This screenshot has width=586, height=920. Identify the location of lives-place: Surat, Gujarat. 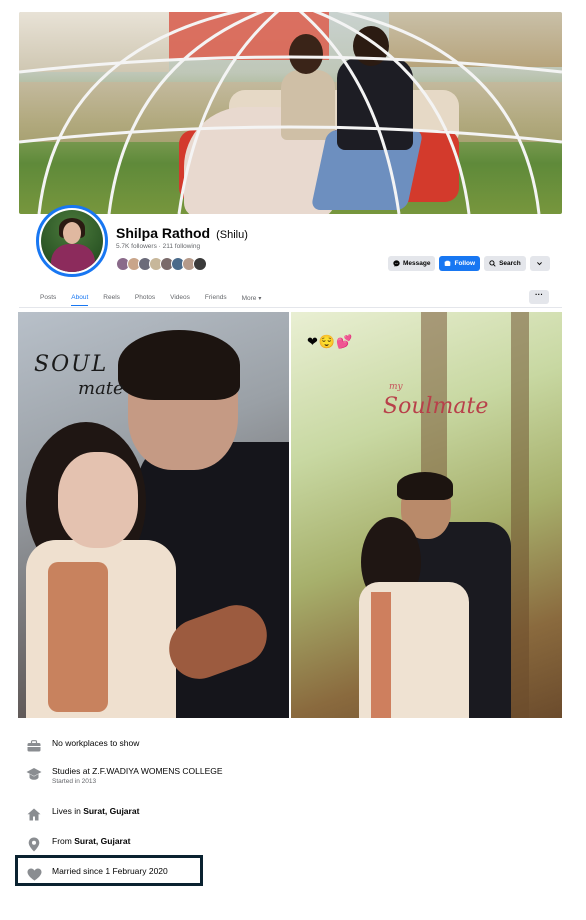
(111, 811).